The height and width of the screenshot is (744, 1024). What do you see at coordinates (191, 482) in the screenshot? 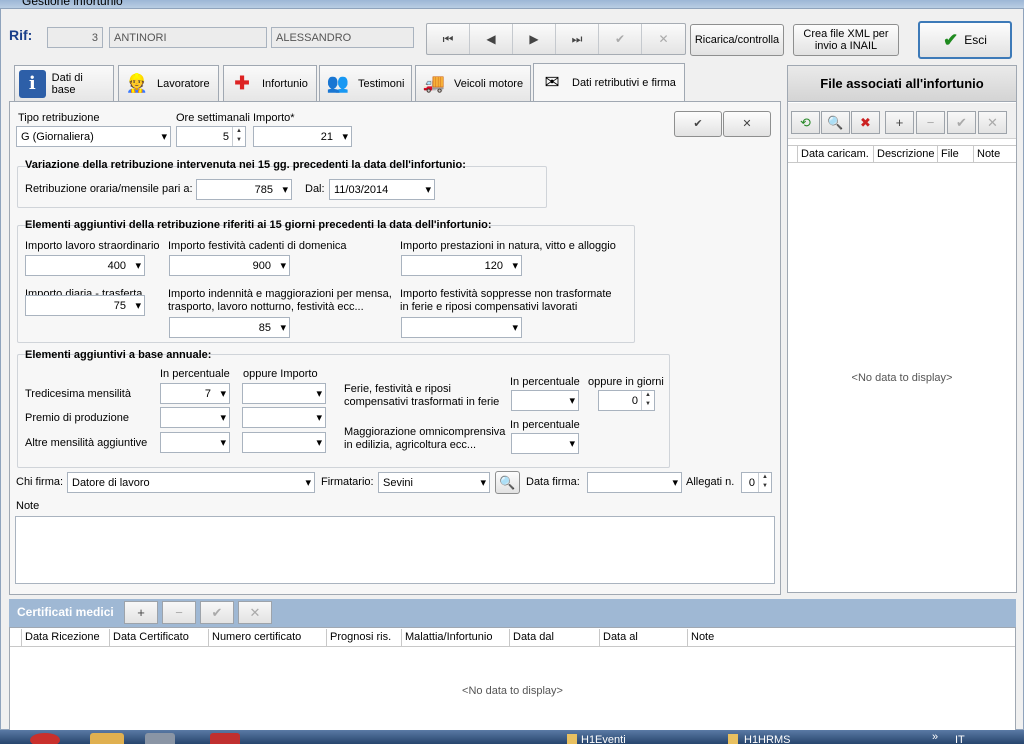
I see `chi-firma-select: Datore di lavoro` at bounding box center [191, 482].